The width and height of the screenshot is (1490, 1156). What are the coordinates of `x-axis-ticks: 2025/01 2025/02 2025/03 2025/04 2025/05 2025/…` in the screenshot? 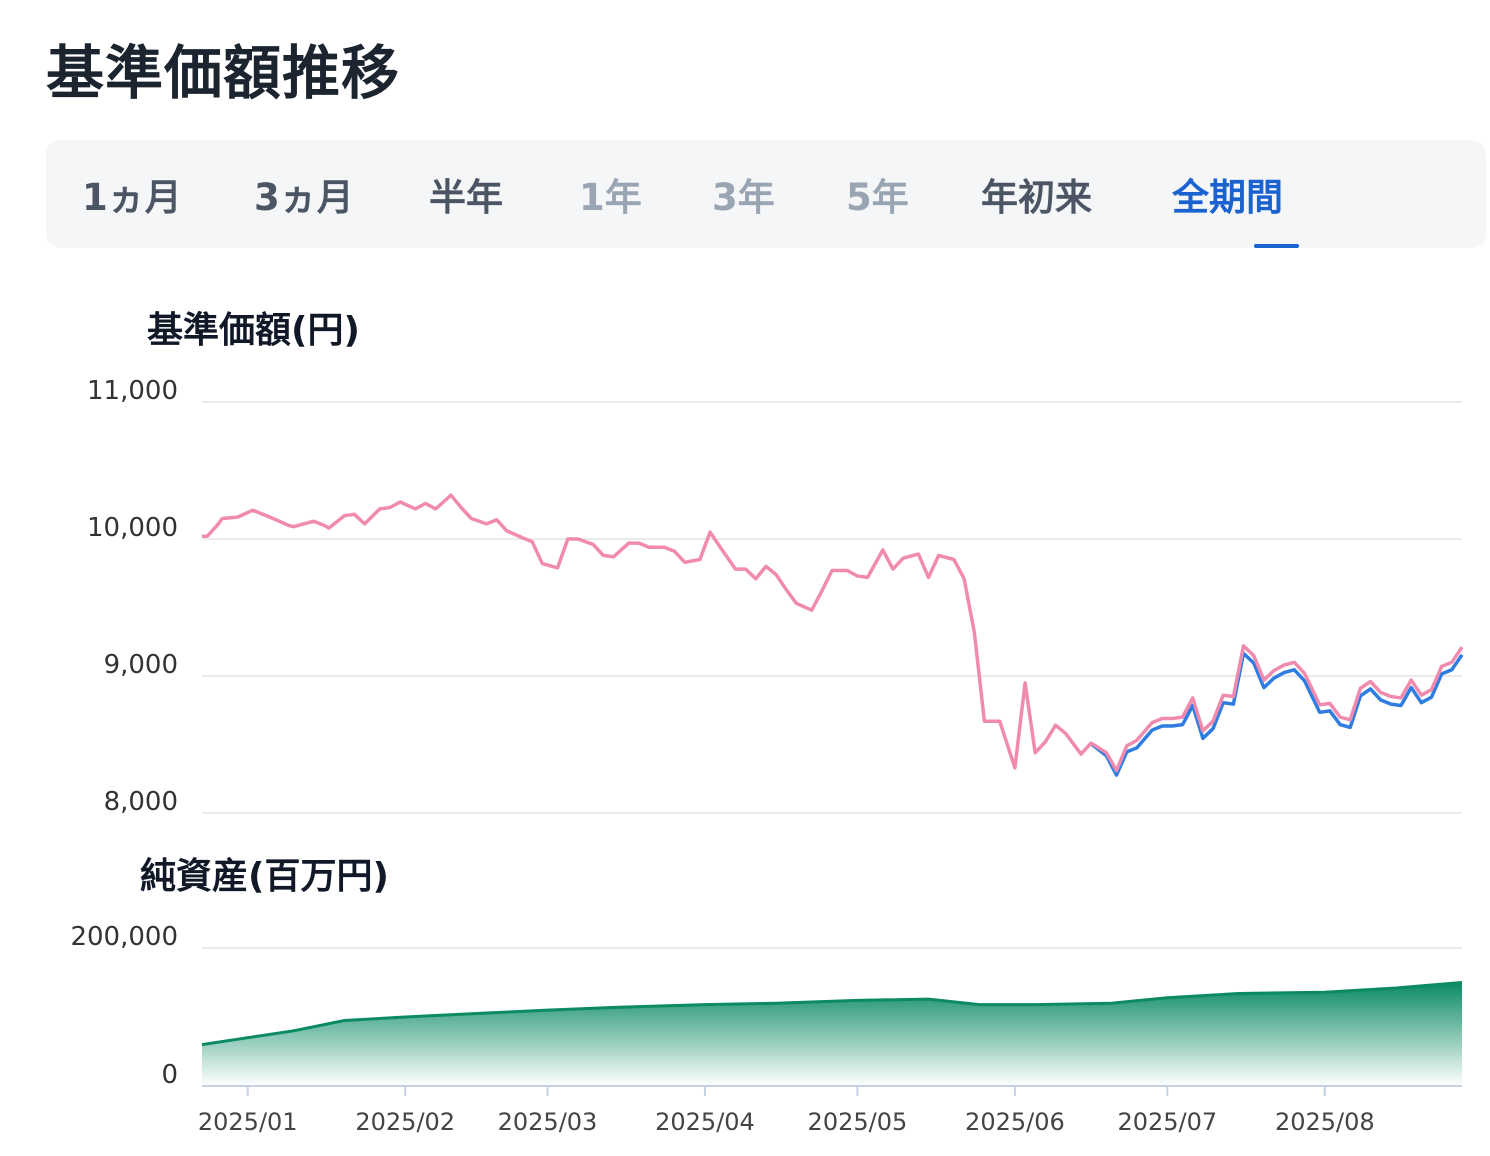 It's located at (786, 1111).